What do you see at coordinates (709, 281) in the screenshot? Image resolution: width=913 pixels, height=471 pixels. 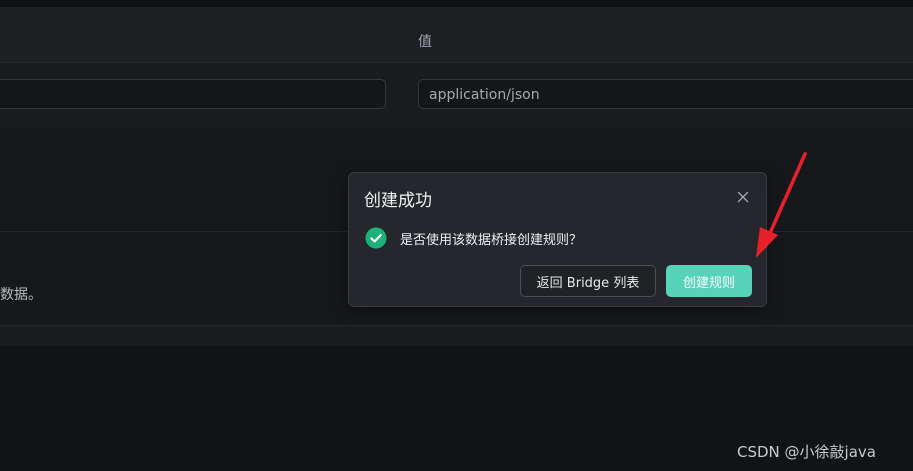 I see `create-rule-button: 创建规则` at bounding box center [709, 281].